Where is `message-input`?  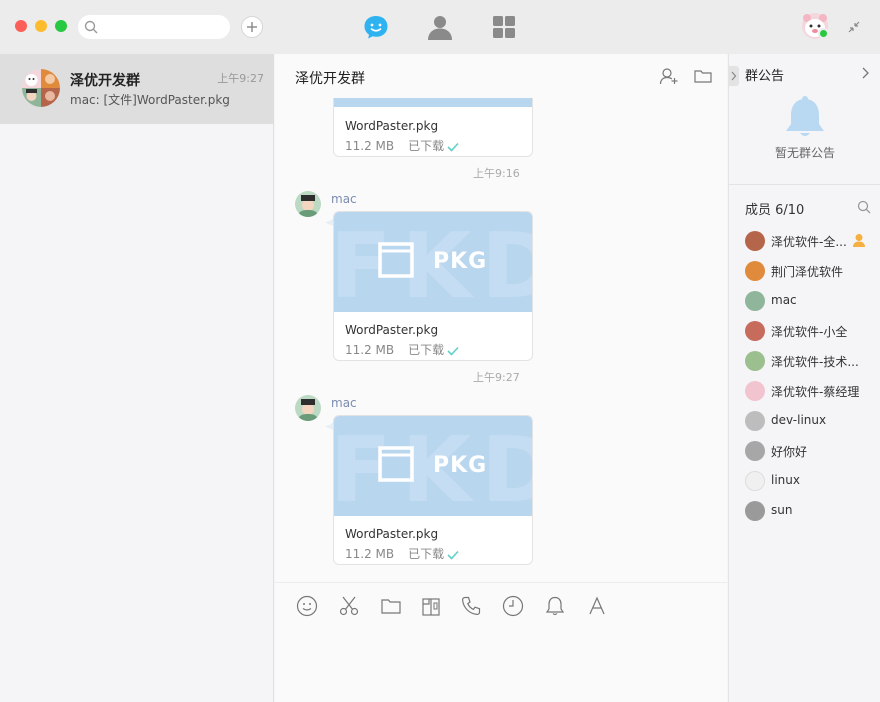
message-input is located at coordinates (501, 664).